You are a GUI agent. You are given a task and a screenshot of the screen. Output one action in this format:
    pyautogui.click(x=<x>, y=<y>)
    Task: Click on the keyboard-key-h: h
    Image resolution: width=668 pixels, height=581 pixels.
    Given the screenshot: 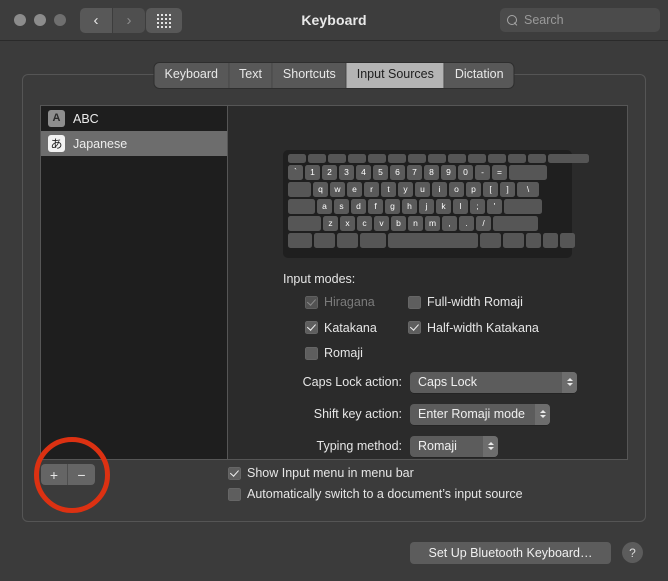 What is the action you would take?
    pyautogui.click(x=409, y=206)
    